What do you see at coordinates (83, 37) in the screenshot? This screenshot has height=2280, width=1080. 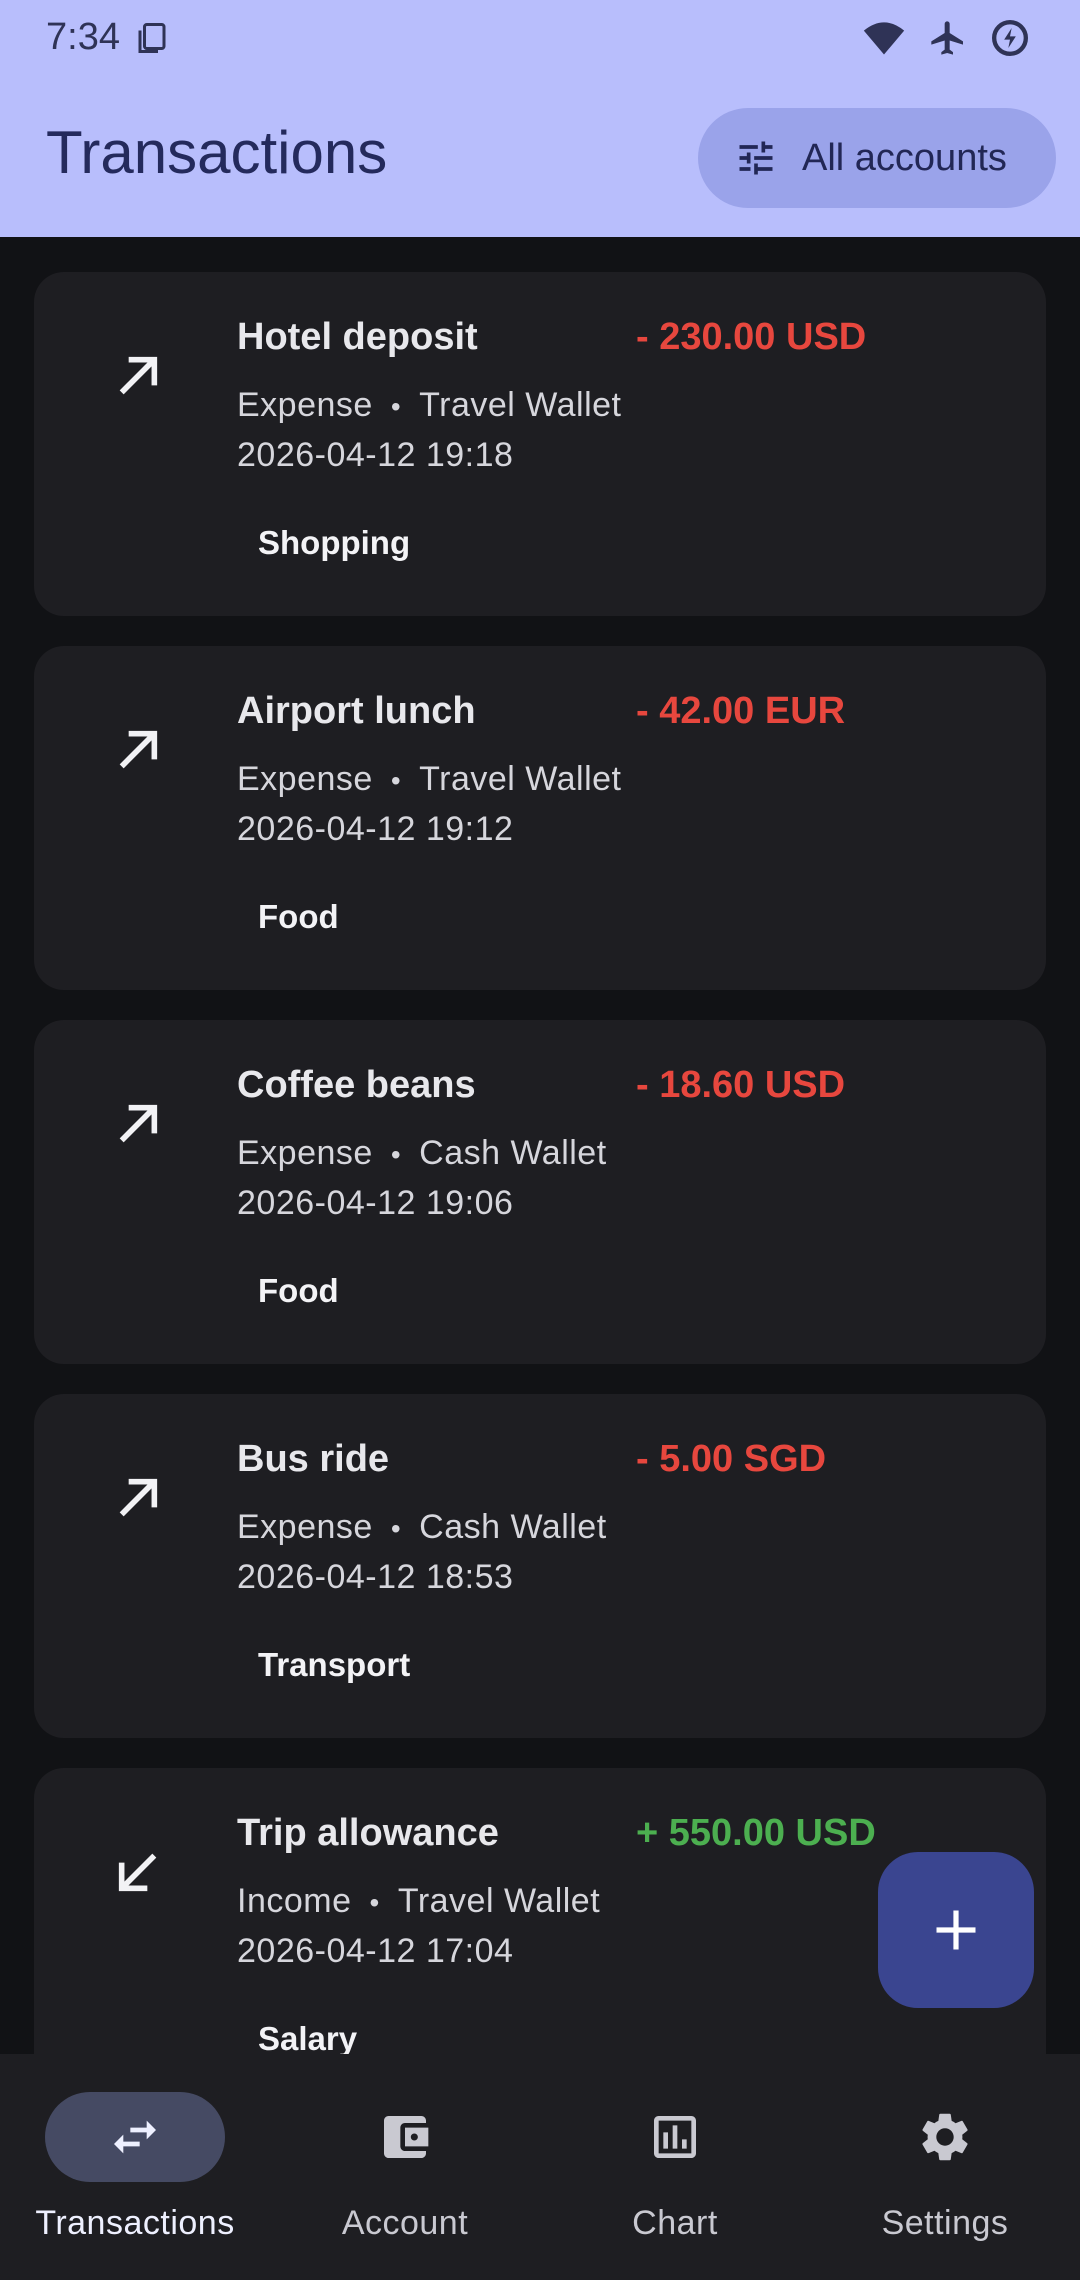 I see `status-time: 7:34` at bounding box center [83, 37].